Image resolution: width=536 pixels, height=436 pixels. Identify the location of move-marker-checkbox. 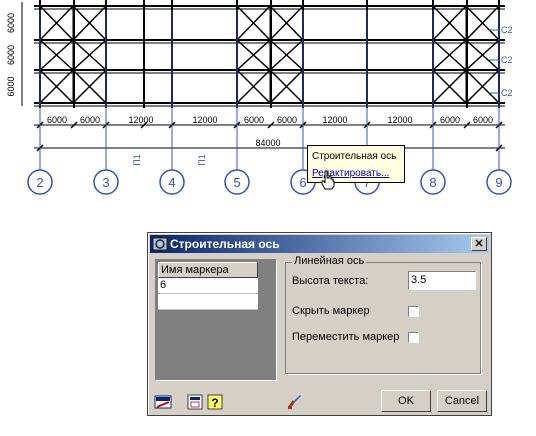
(413, 337).